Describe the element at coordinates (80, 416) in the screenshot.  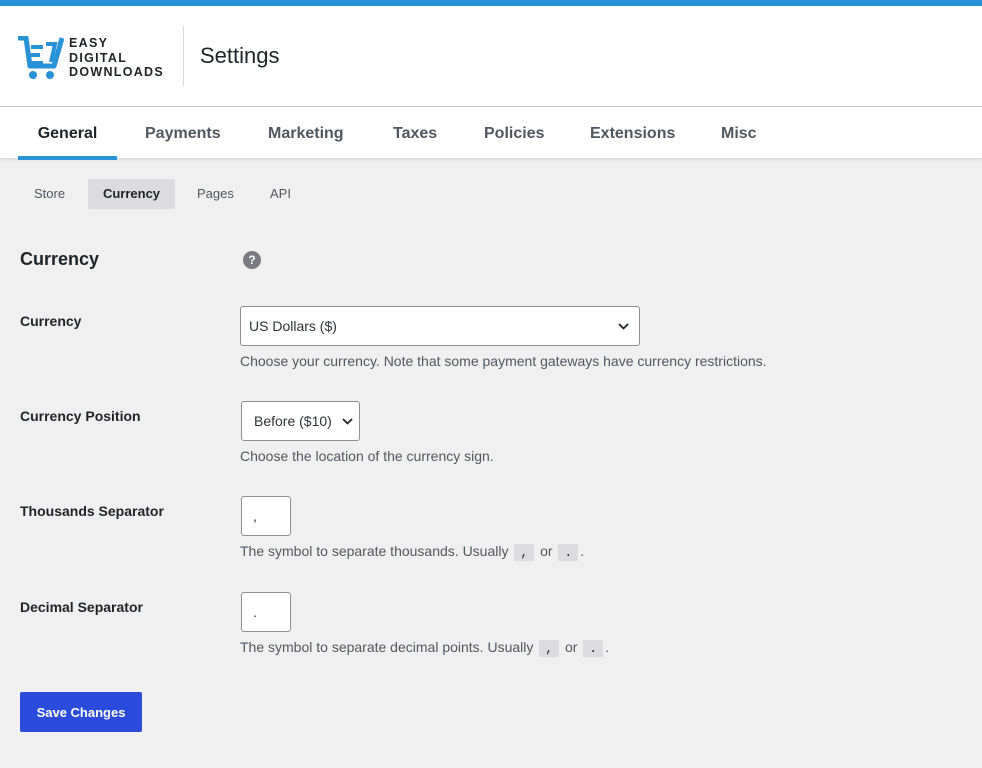
I see `currency-position-label: Currency Position` at that location.